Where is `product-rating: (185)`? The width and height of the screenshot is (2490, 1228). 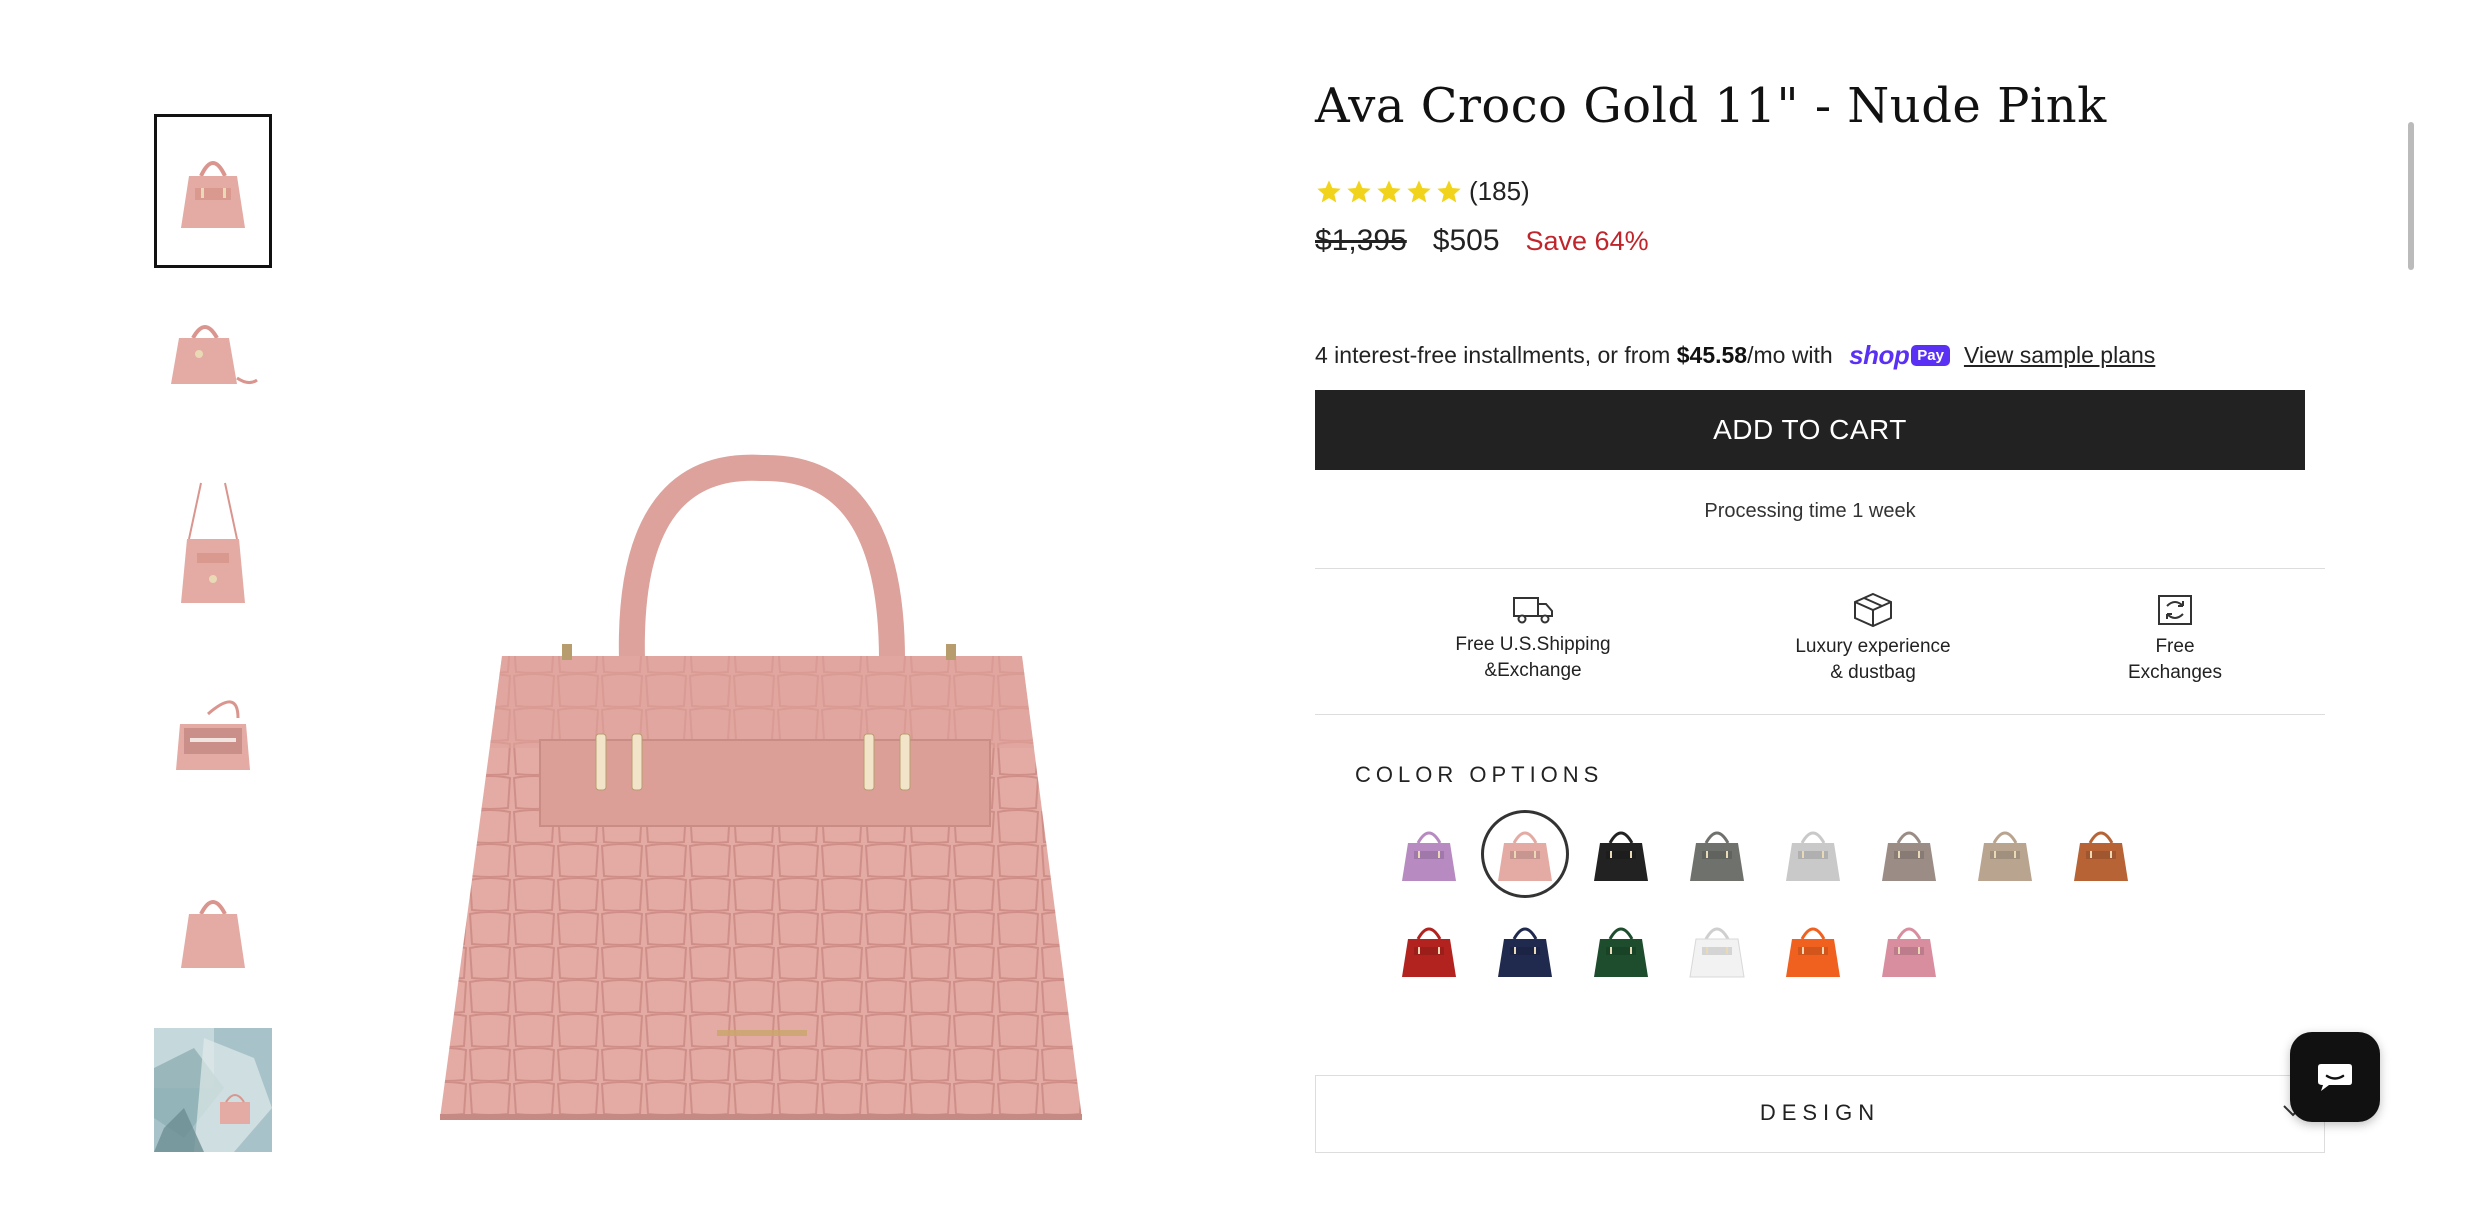 product-rating: (185) is located at coordinates (1422, 191).